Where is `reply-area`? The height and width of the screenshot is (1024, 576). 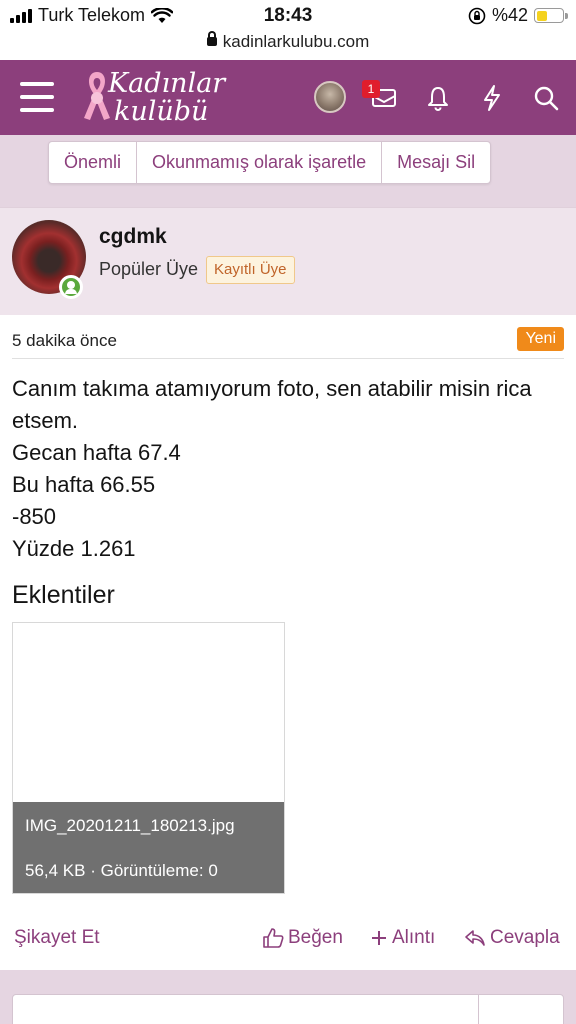
reply-area is located at coordinates (288, 997).